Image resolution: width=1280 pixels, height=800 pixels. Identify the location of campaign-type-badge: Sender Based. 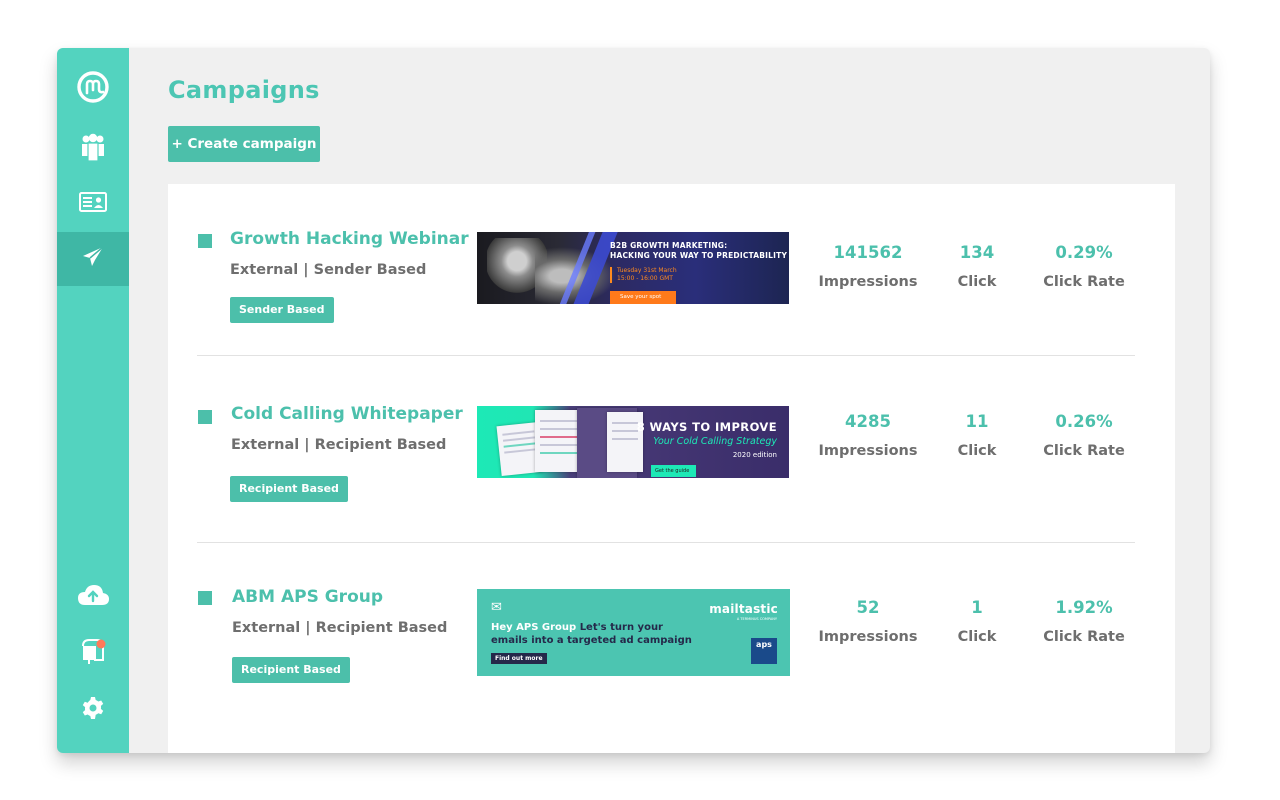
(282, 310).